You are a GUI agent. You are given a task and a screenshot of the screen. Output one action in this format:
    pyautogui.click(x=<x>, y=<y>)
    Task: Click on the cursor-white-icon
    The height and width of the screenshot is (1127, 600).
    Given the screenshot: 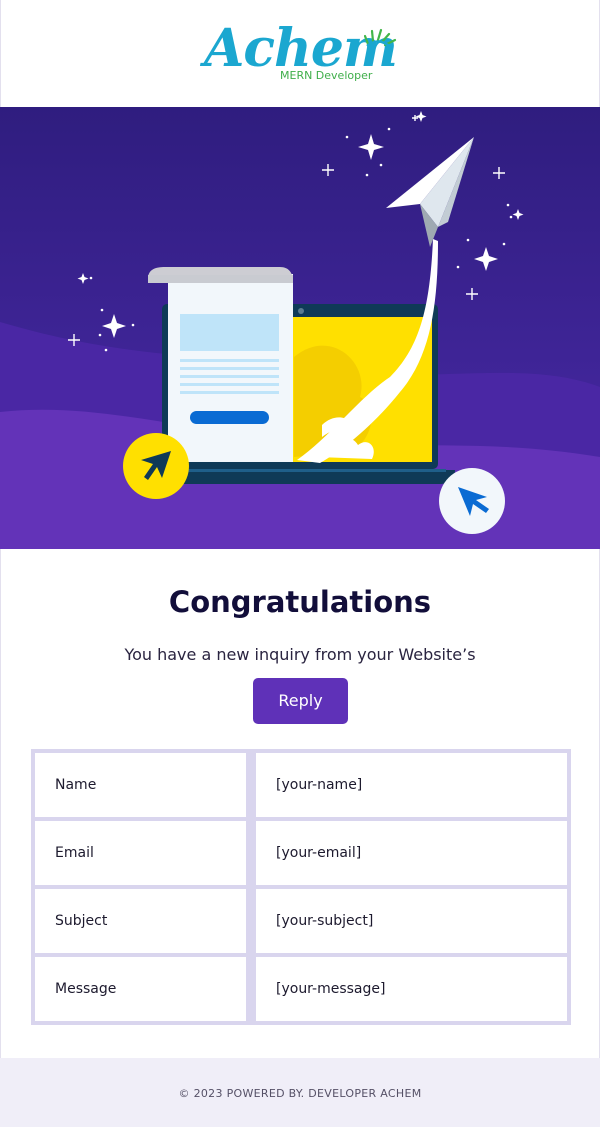 What is the action you would take?
    pyautogui.click(x=472, y=501)
    